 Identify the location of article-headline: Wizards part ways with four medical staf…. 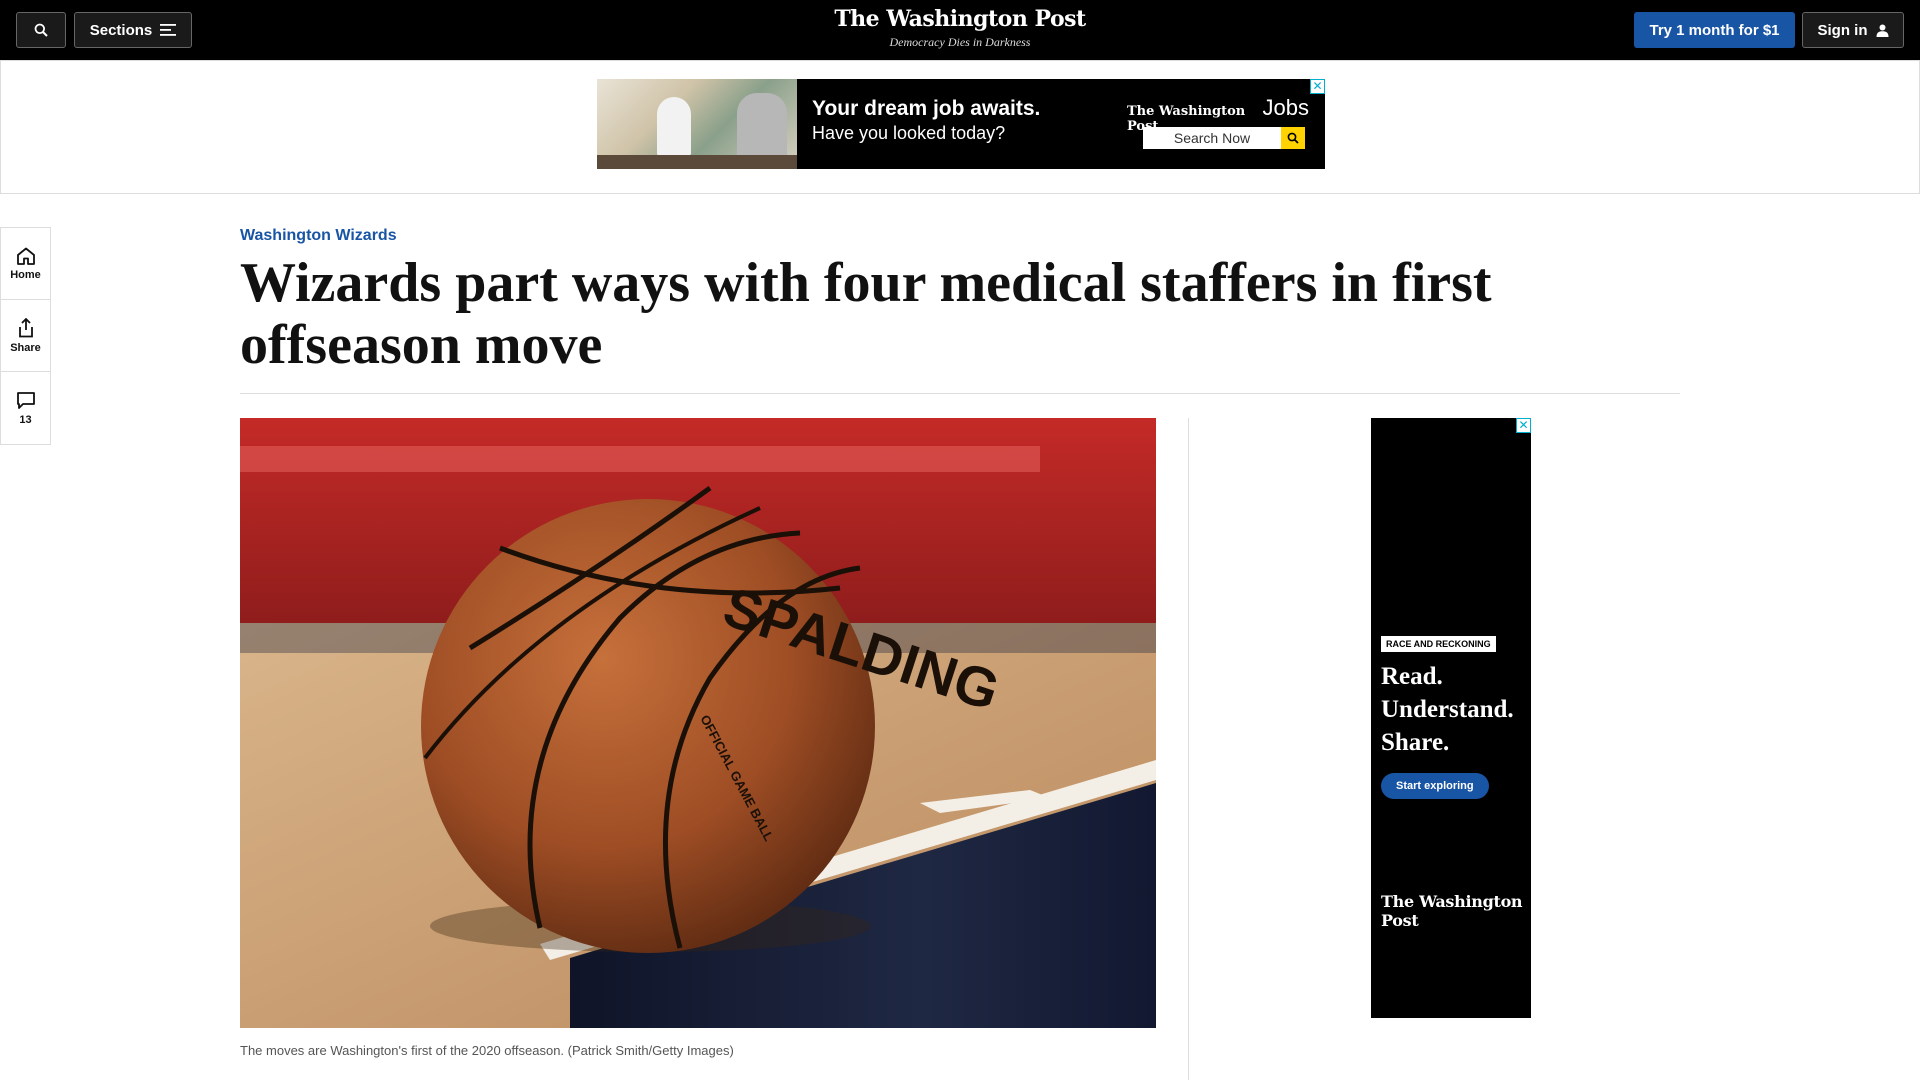
(866, 314).